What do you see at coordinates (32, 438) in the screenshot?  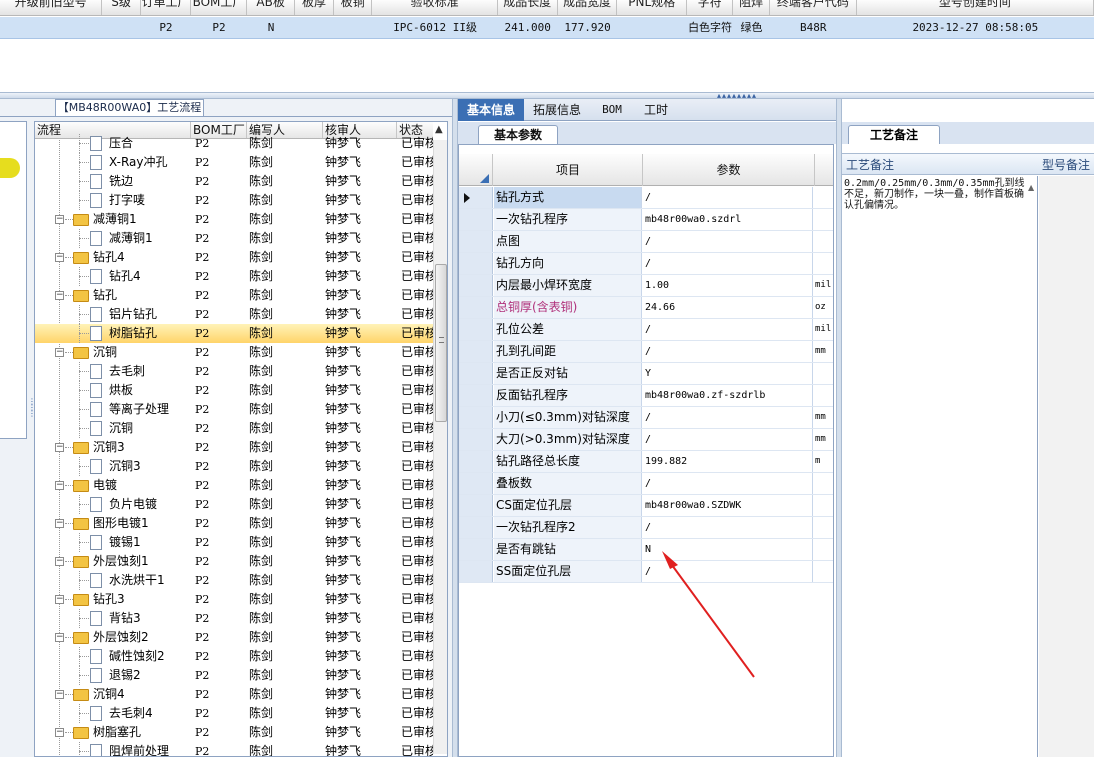 I see `collapse-grip-icon: ⋮ ⋮ ⋮` at bounding box center [32, 438].